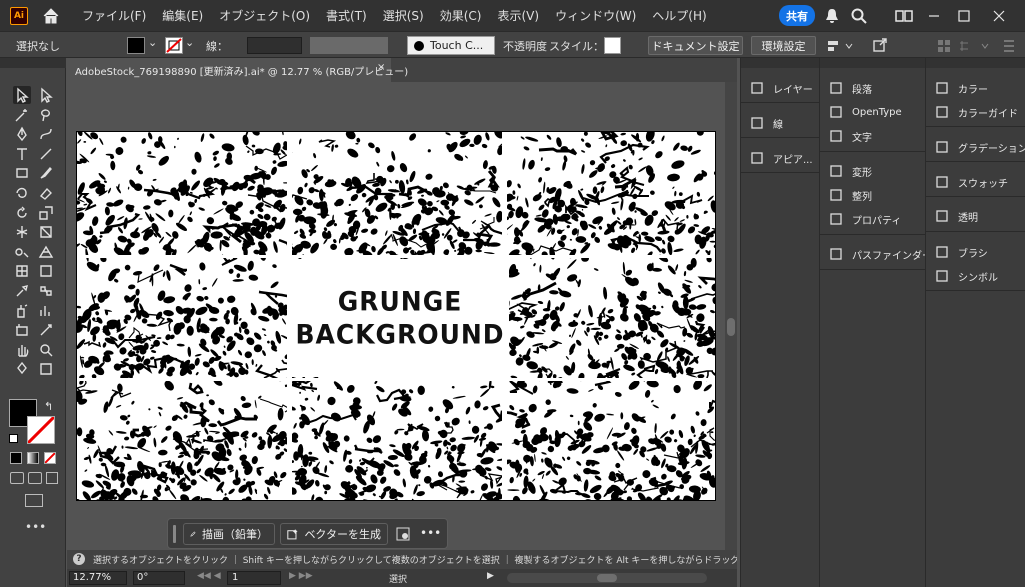  What do you see at coordinates (114, 15) in the screenshot?
I see `menu-item: ファイル(F)` at bounding box center [114, 15].